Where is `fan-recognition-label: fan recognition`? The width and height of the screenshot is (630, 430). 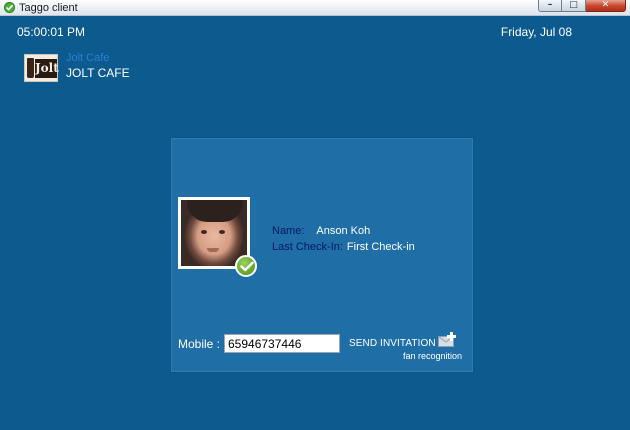
fan-recognition-label: fan recognition is located at coordinates (433, 356).